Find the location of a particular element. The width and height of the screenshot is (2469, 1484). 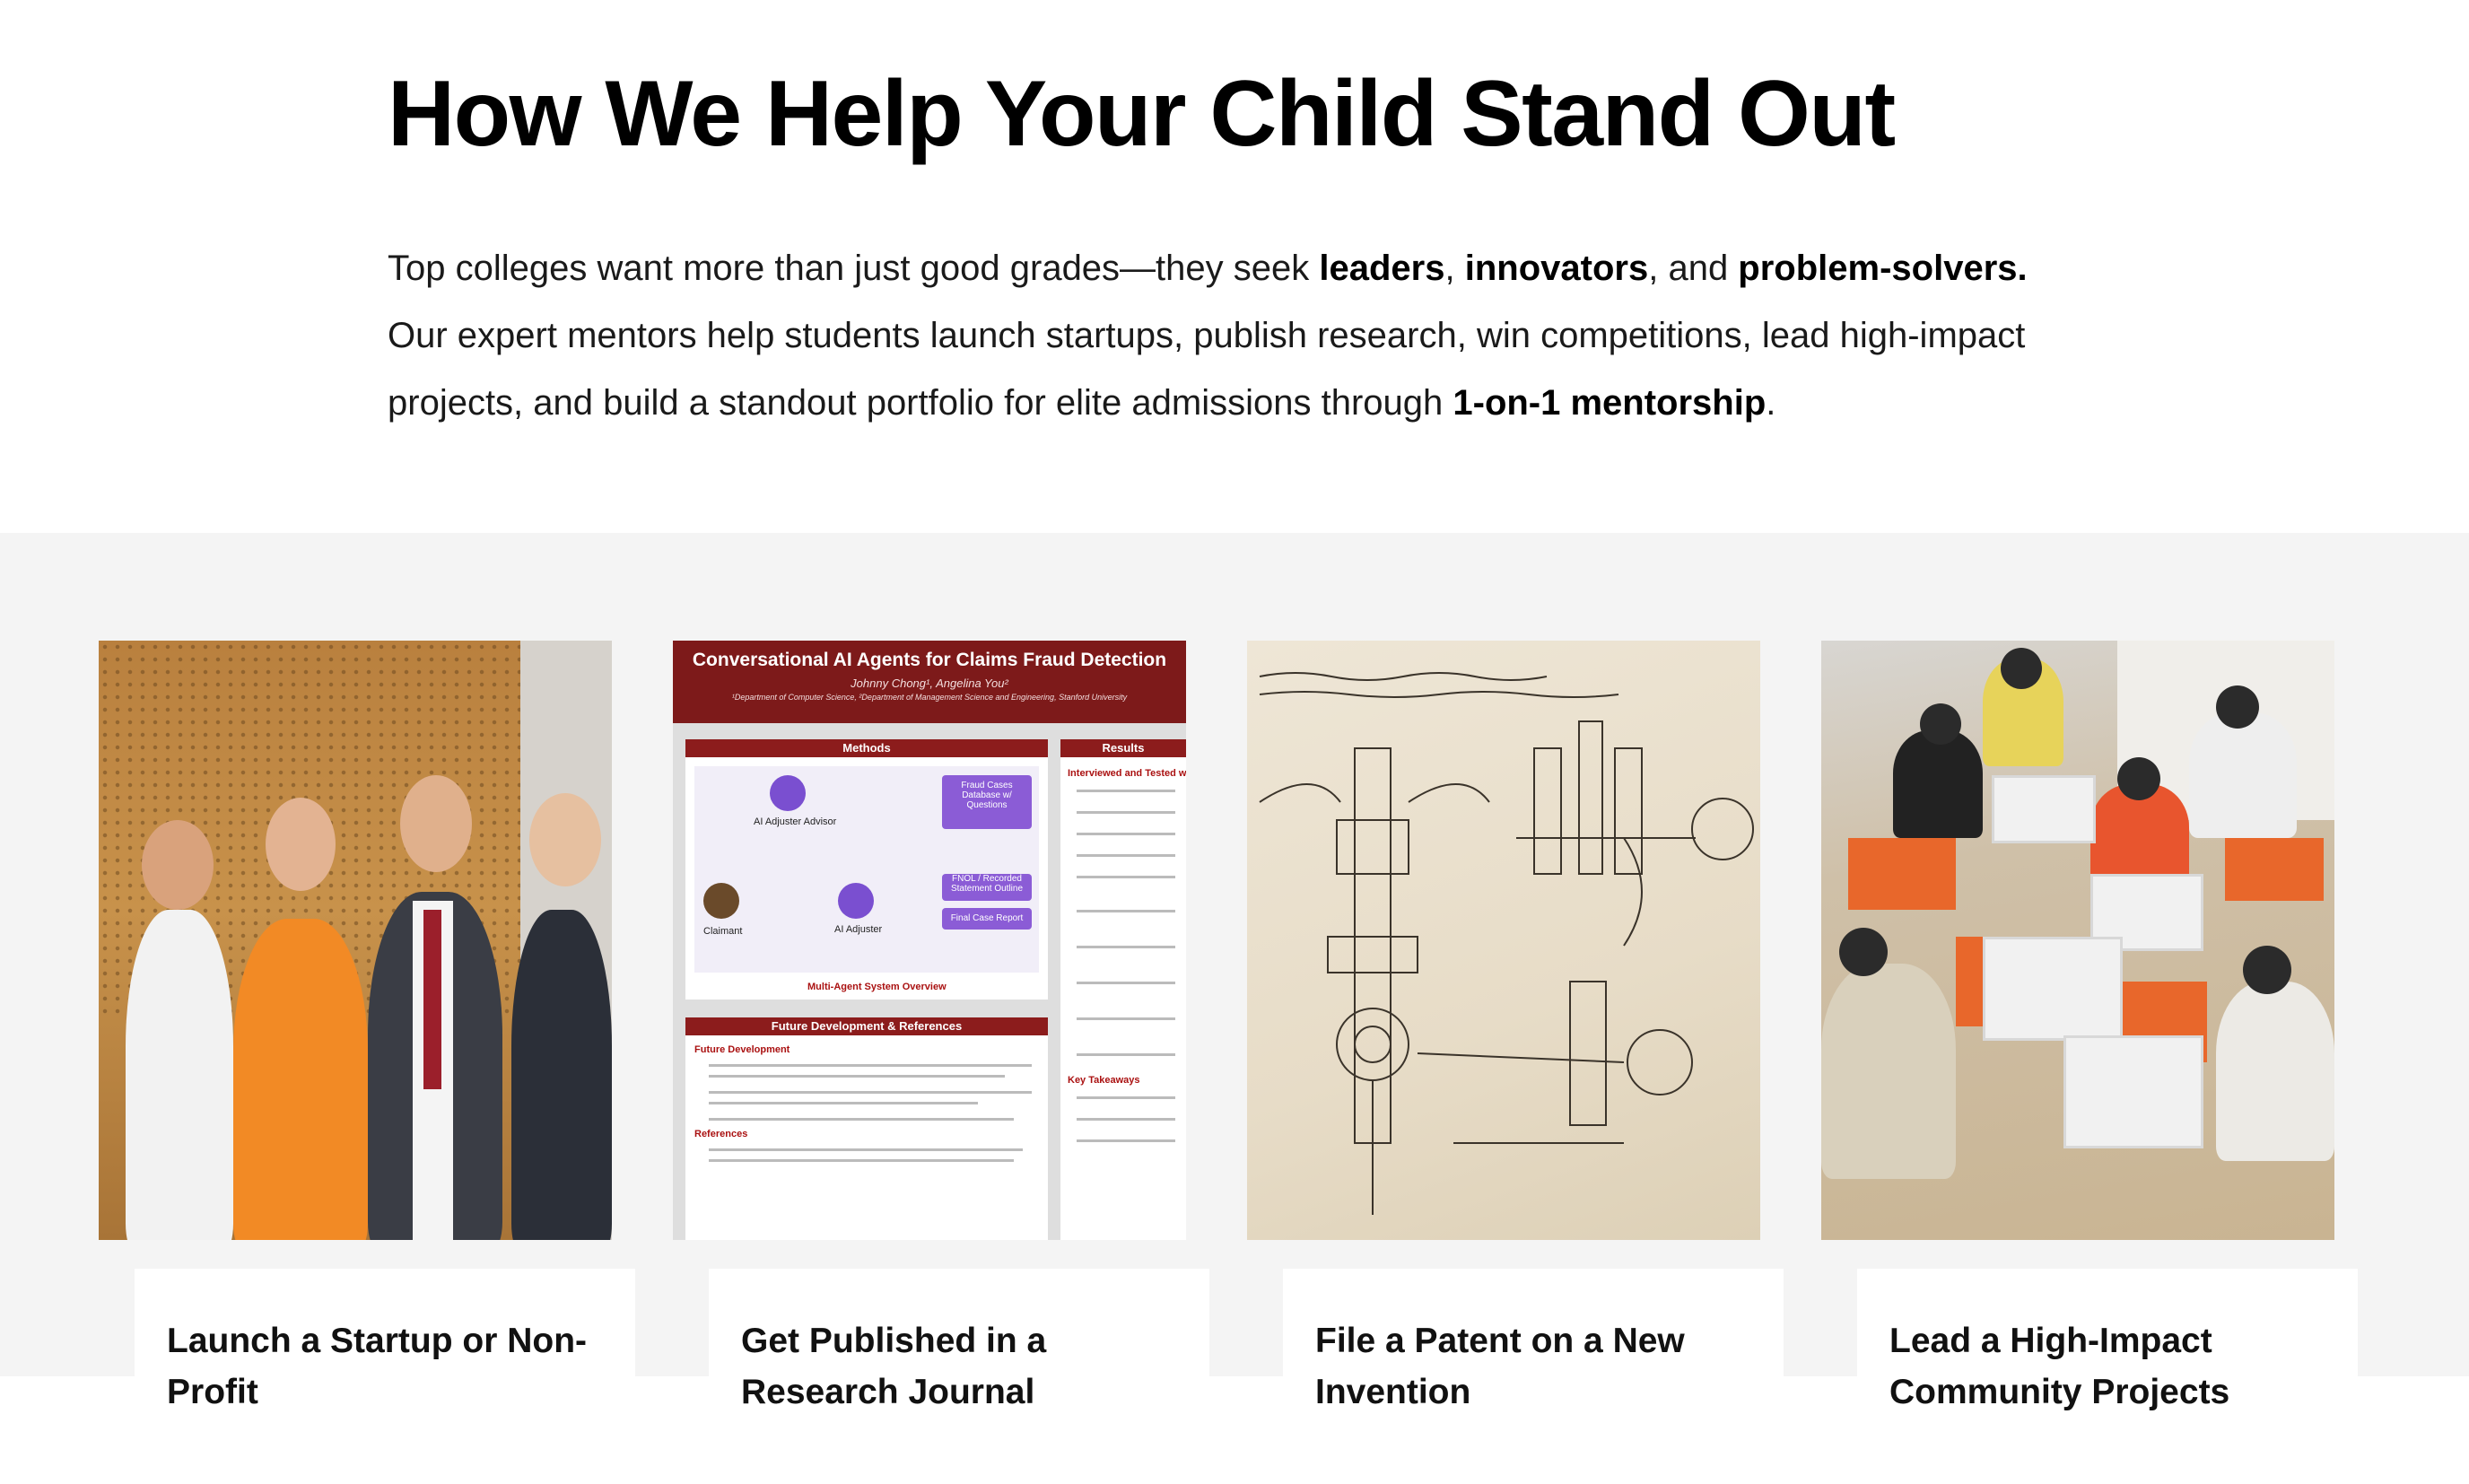

card-title: Launch a Startup or Non-Profit is located at coordinates (385, 1376).